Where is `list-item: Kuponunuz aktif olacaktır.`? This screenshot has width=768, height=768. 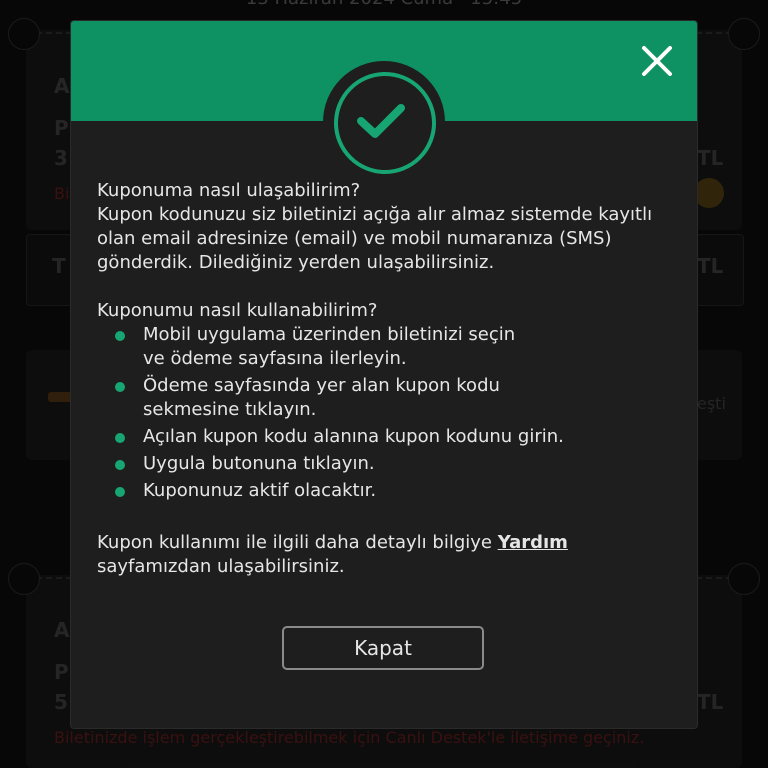
list-item: Kuponunuz aktif olacaktır. is located at coordinates (396, 491).